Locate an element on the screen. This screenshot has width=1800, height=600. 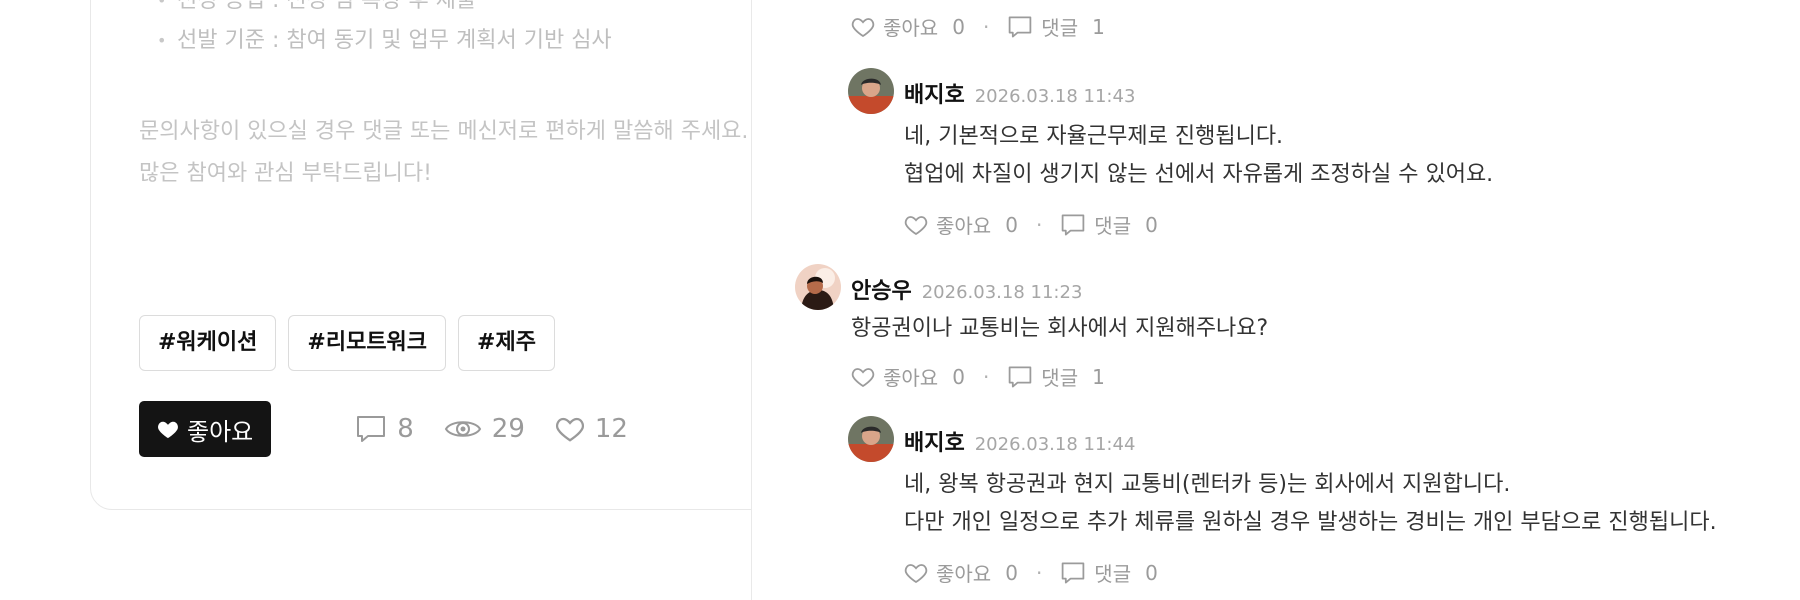
bullet-item: • 선발 기준 : 참여 동기 및 업무 계획서 기반 심사 is located at coordinates (381, 41).